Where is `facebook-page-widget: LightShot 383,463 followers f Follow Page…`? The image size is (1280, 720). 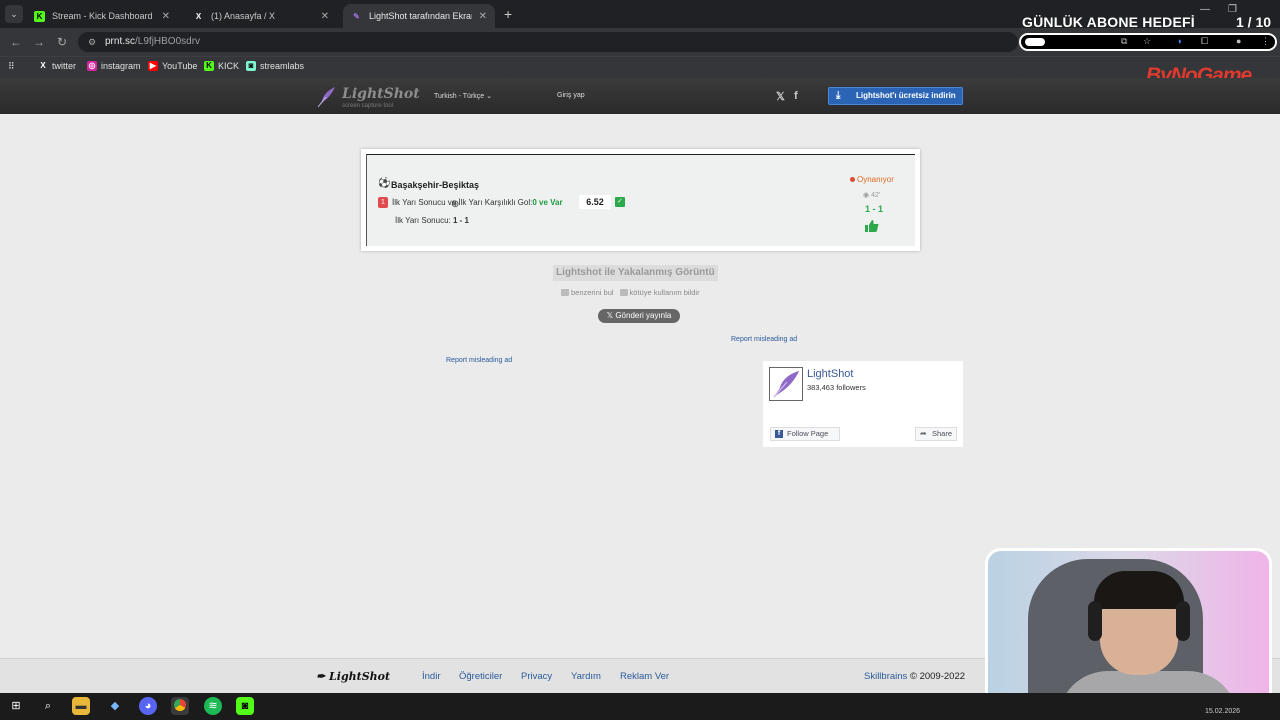
facebook-page-widget: LightShot 383,463 followers f Follow Page… is located at coordinates (863, 404).